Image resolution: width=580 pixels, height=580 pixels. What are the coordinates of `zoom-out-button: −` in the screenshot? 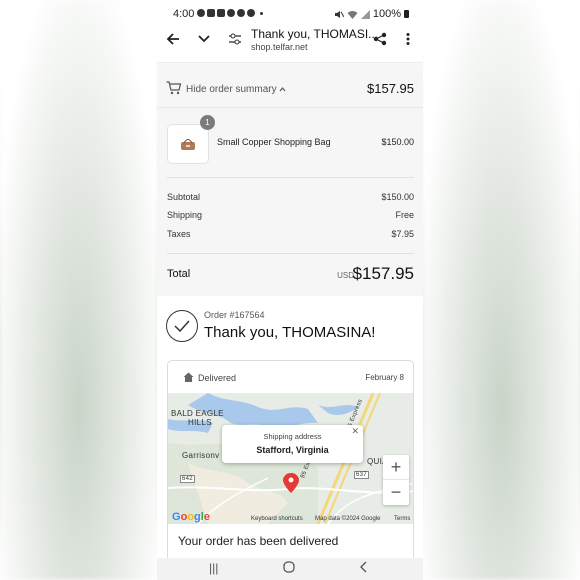 It's located at (396, 492).